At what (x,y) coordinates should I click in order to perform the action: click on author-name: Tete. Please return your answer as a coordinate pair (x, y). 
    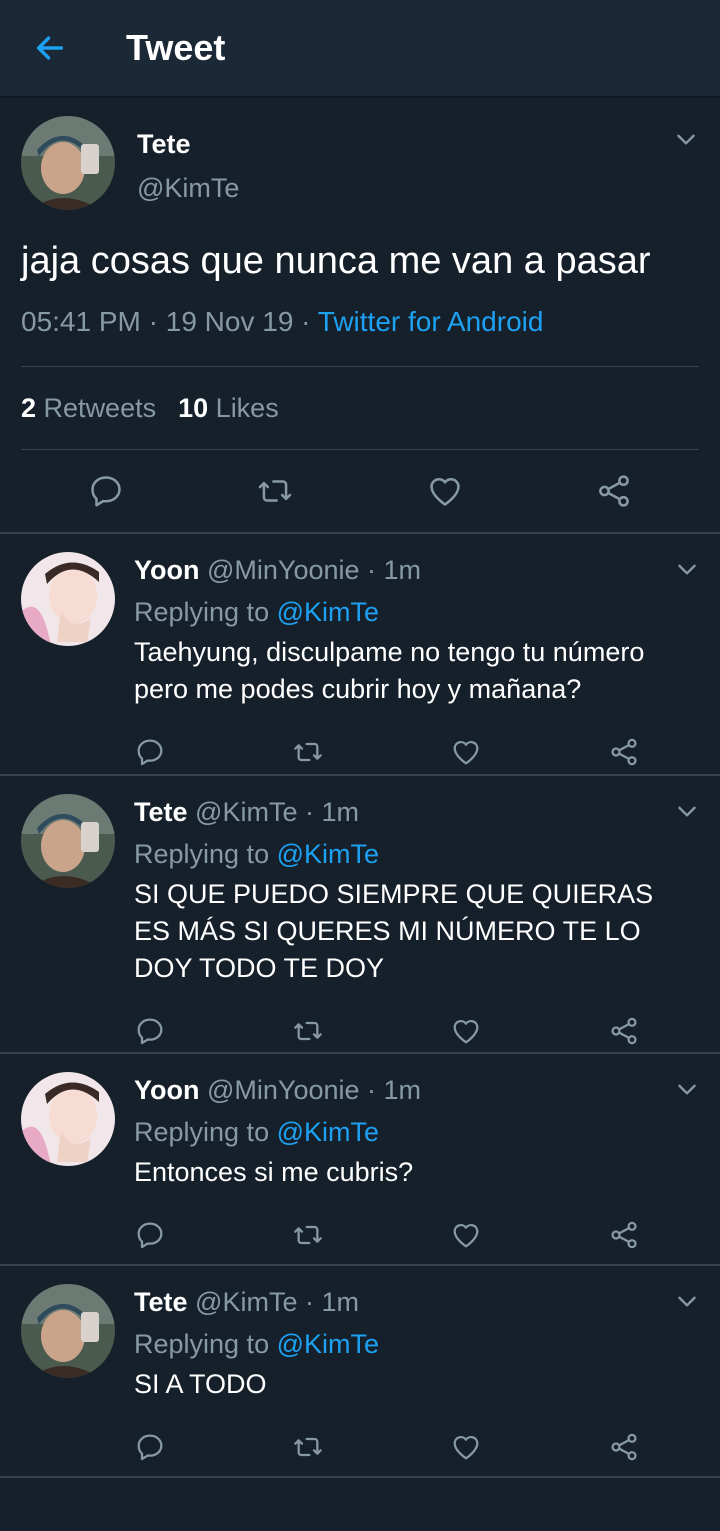
    Looking at the image, I should click on (188, 144).